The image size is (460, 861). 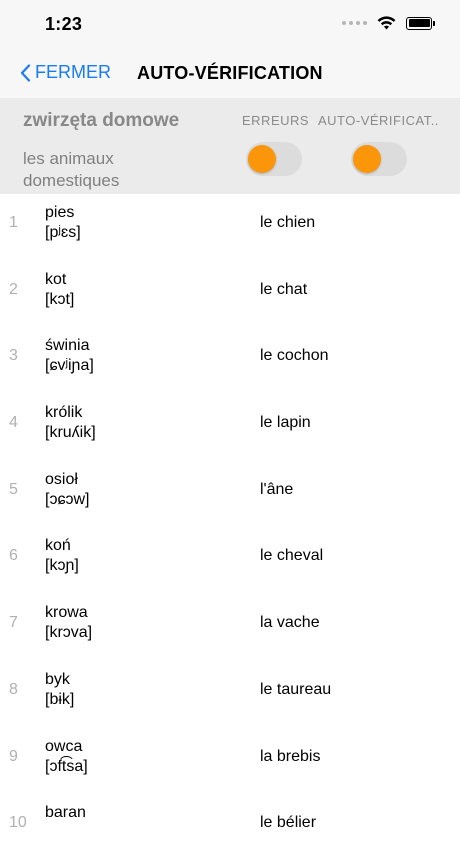 What do you see at coordinates (290, 623) in the screenshot?
I see `french-translation: la vache` at bounding box center [290, 623].